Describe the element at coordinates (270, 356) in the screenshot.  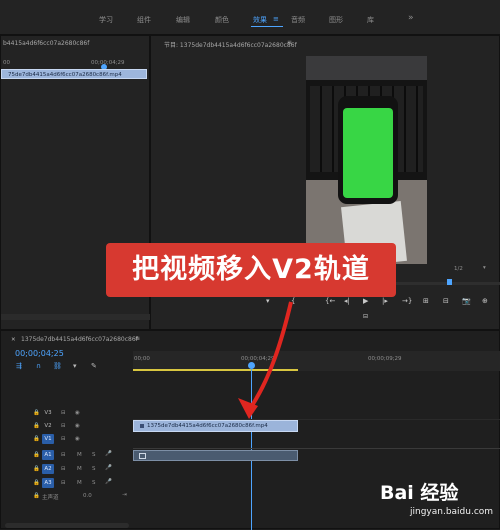
I see `arrow-shaft` at that location.